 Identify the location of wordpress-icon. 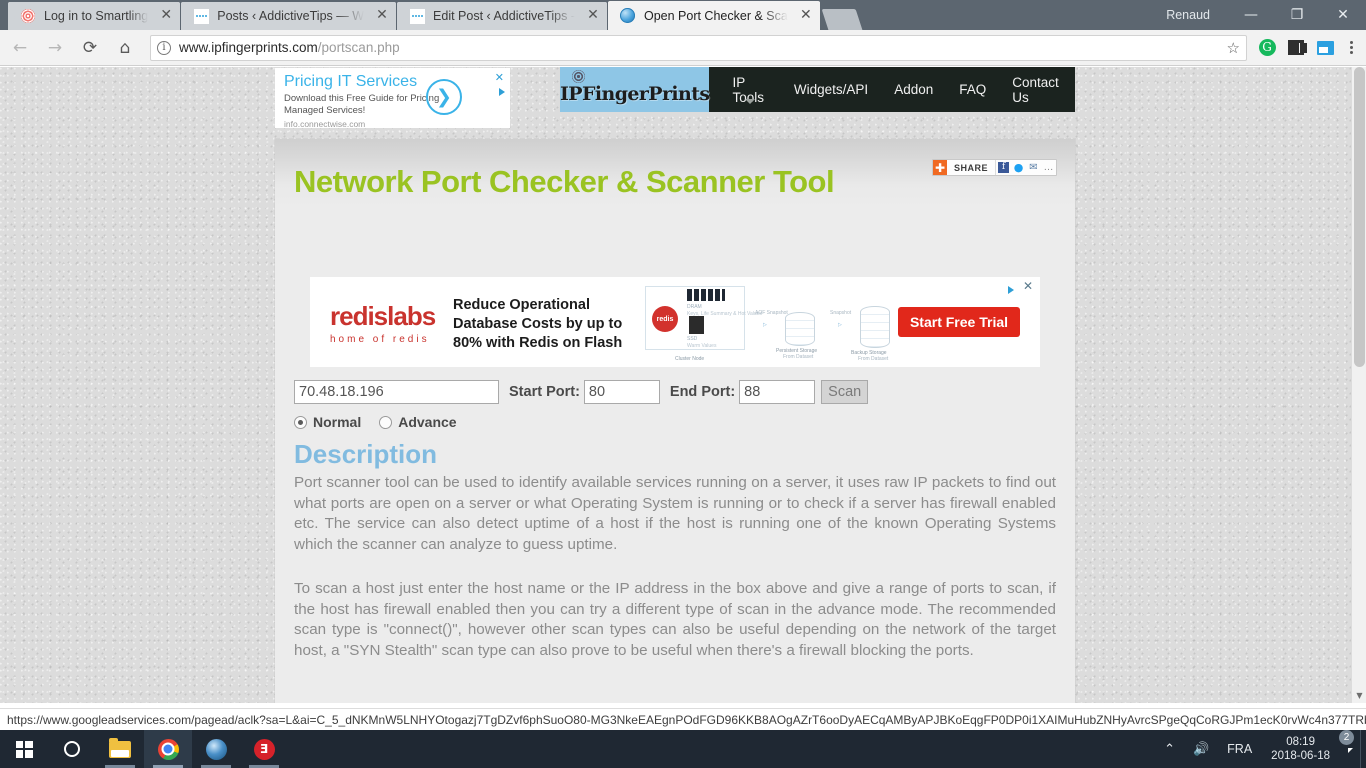
(201, 16).